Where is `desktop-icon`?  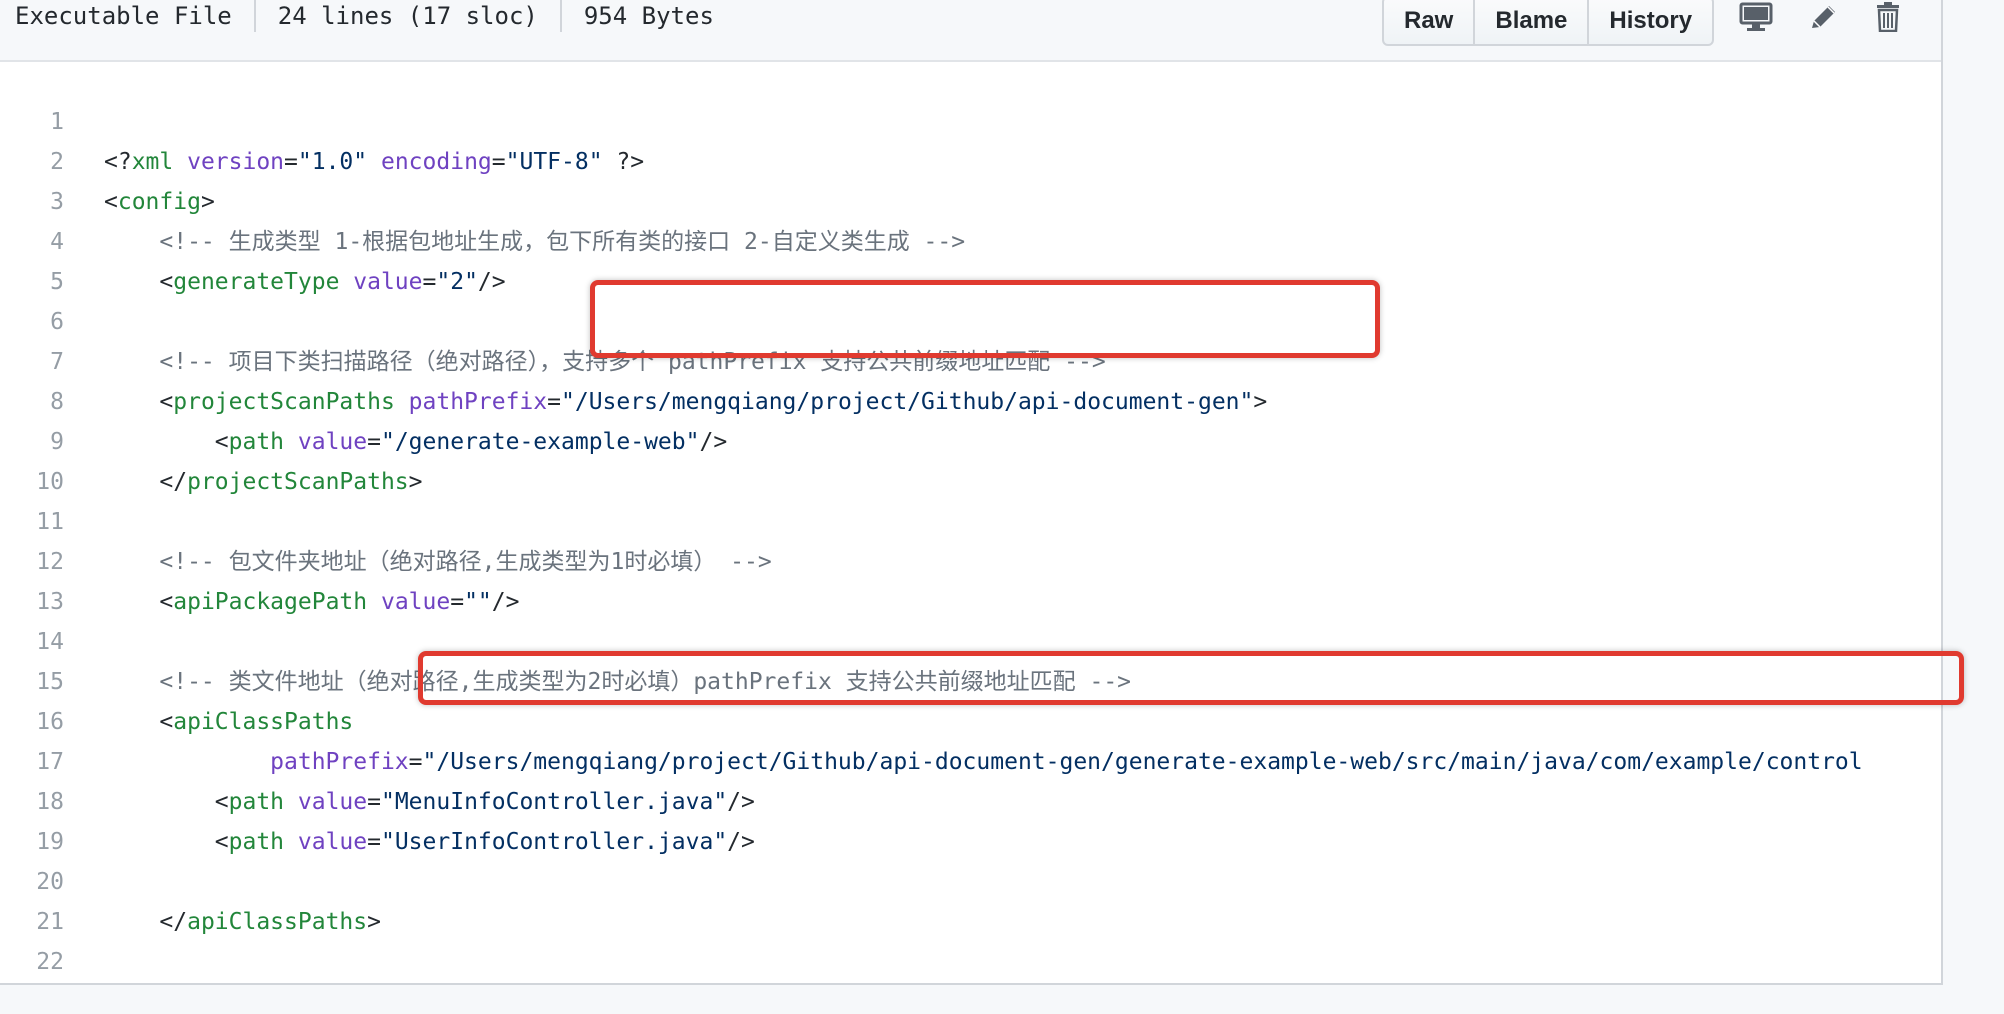
desktop-icon is located at coordinates (1756, 17).